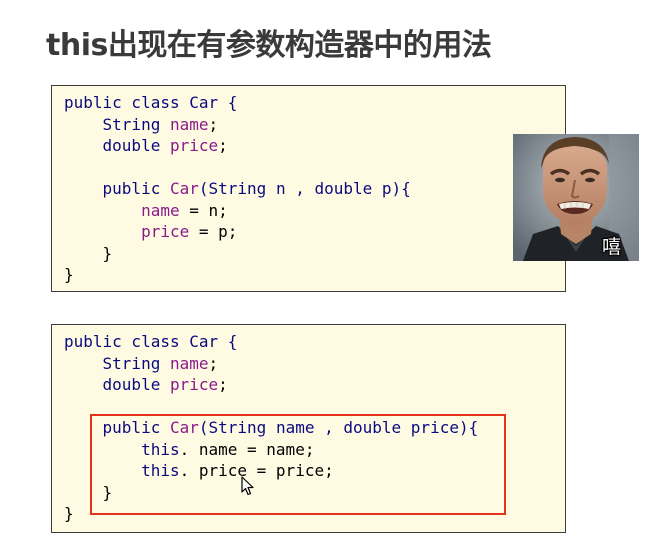  Describe the element at coordinates (184, 188) in the screenshot. I see `code-token: Car` at that location.